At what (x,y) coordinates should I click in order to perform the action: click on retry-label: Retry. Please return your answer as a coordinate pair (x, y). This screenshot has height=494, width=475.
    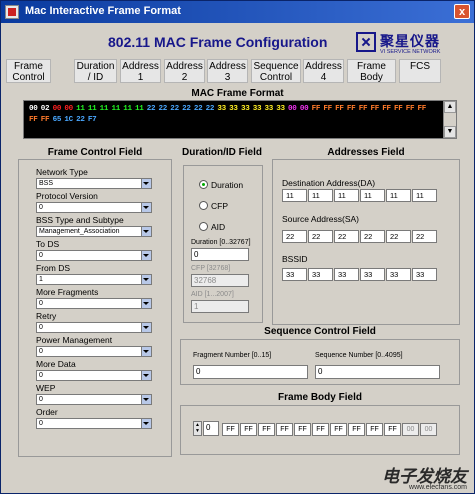
    Looking at the image, I should click on (46, 316).